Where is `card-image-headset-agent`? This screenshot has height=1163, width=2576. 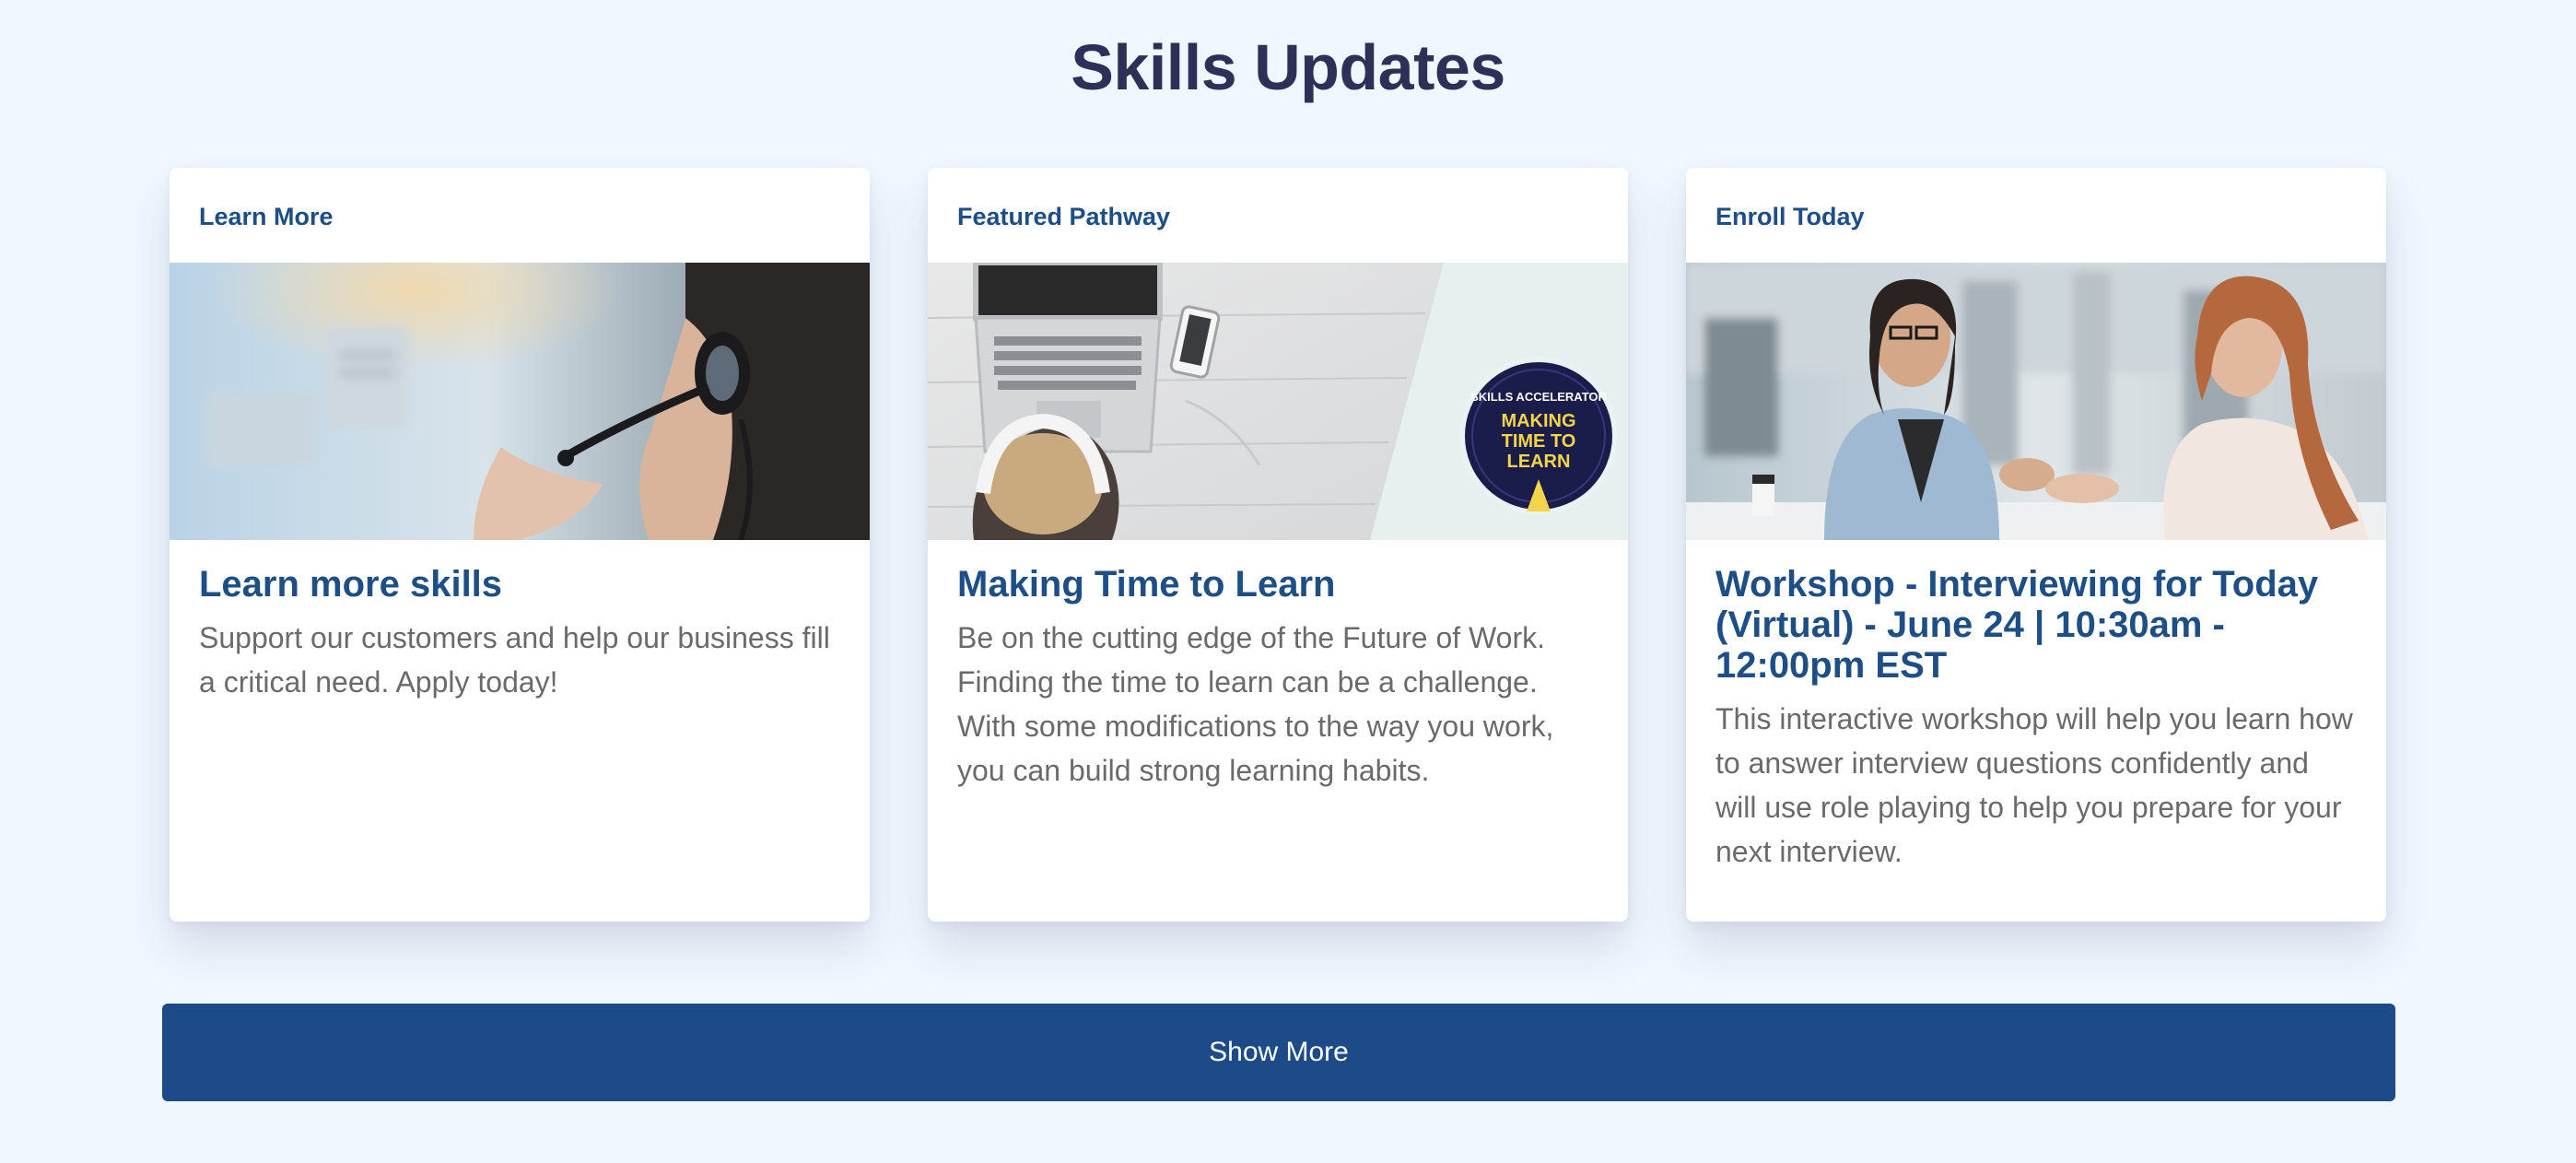 card-image-headset-agent is located at coordinates (520, 402).